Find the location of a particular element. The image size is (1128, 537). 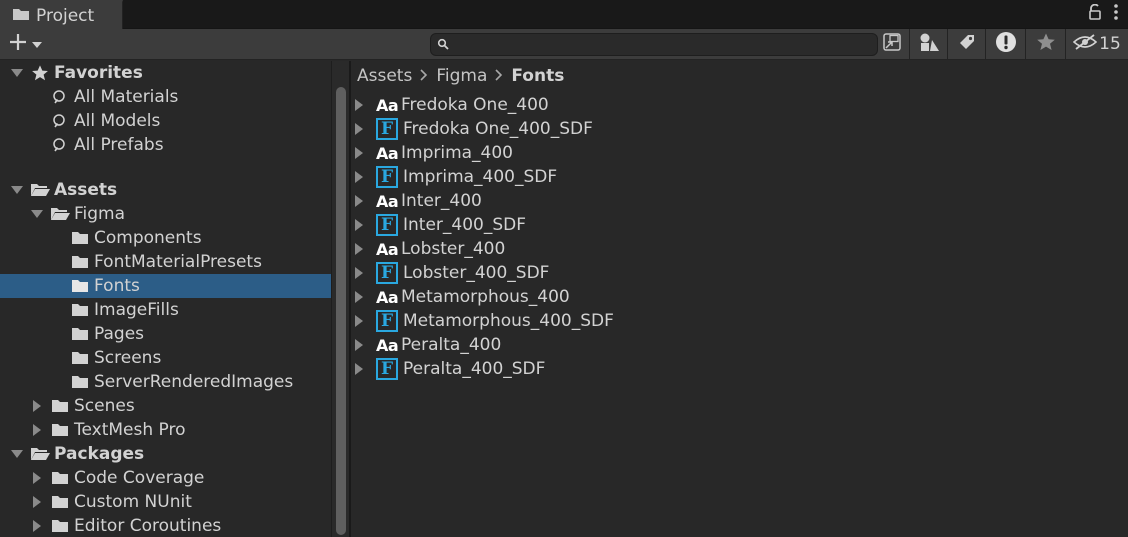

file-name: Lobster_400 is located at coordinates (453, 249).